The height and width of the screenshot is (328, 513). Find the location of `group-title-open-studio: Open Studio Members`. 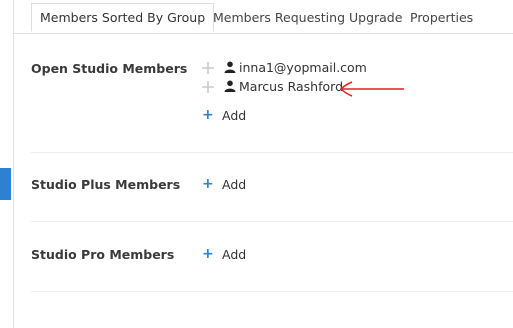

group-title-open-studio: Open Studio Members is located at coordinates (109, 68).